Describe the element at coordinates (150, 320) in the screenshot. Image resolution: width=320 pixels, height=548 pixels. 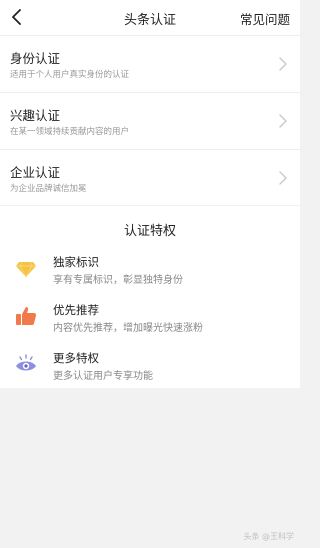
I see `privilege-item-recommend: 优先推荐 内容优先推荐，增加曝光快速涨粉` at that location.